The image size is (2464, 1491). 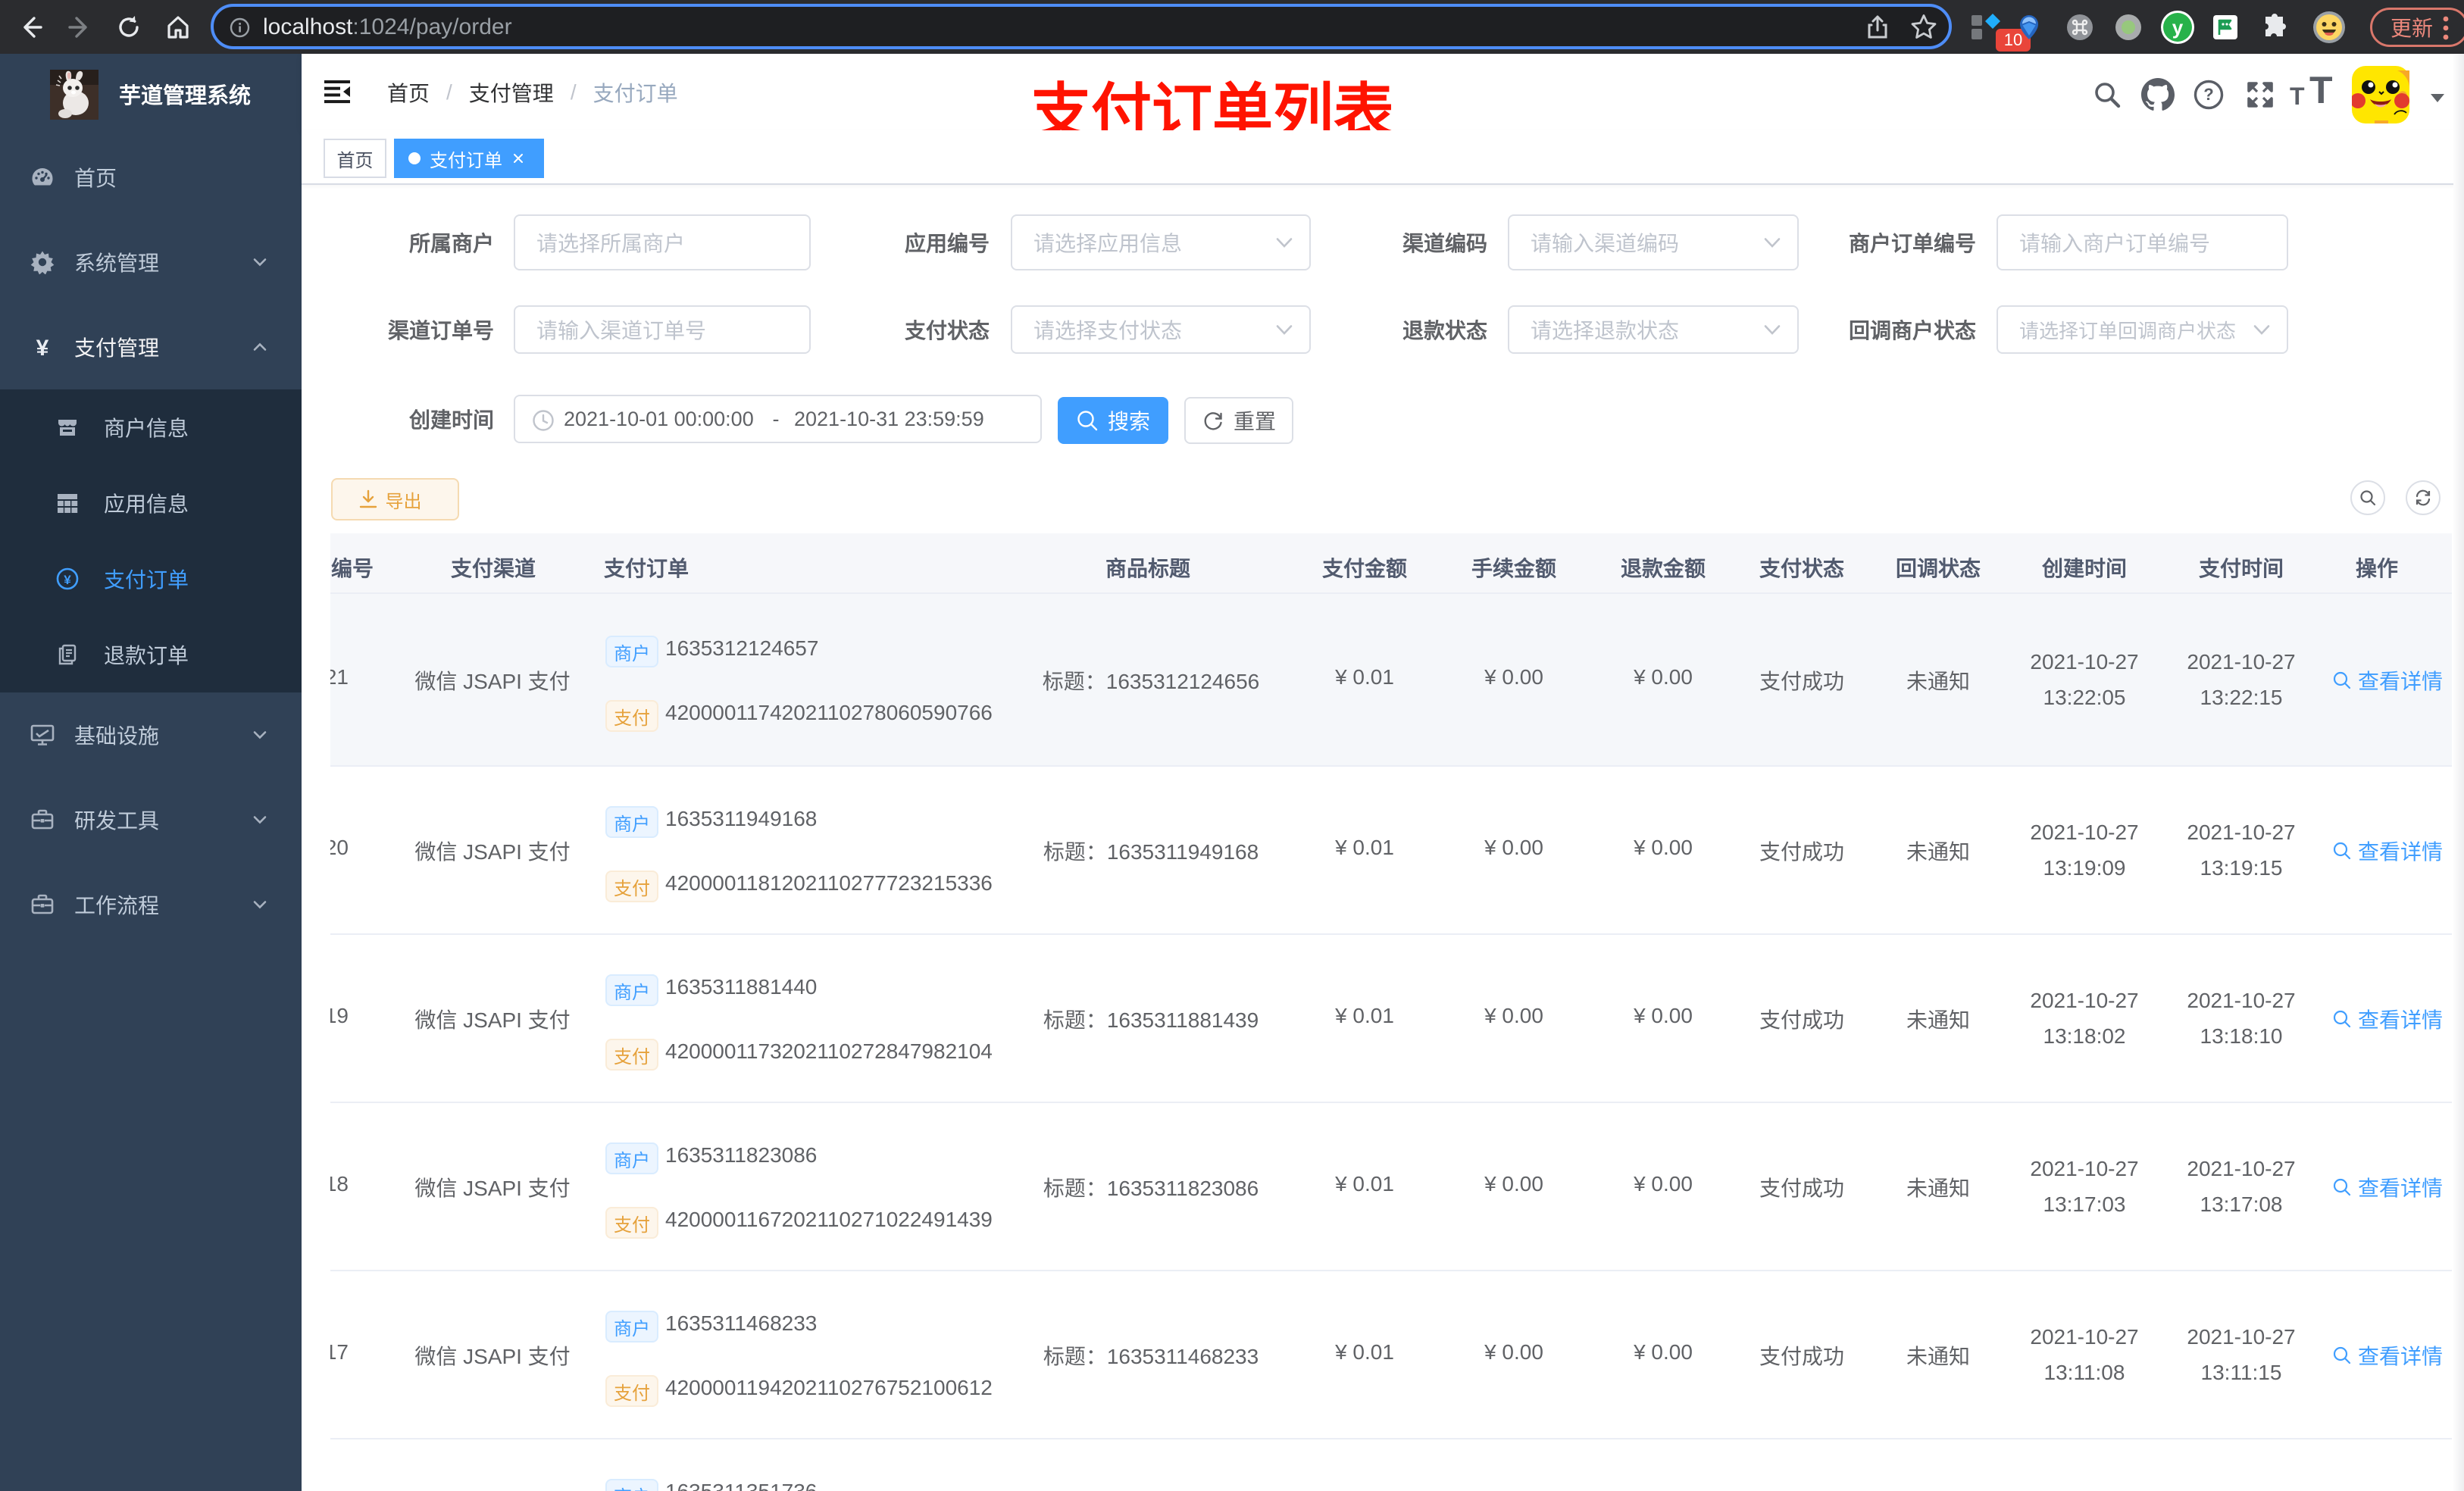 What do you see at coordinates (2178, 27) in the screenshot?
I see `svg-text: y` at bounding box center [2178, 27].